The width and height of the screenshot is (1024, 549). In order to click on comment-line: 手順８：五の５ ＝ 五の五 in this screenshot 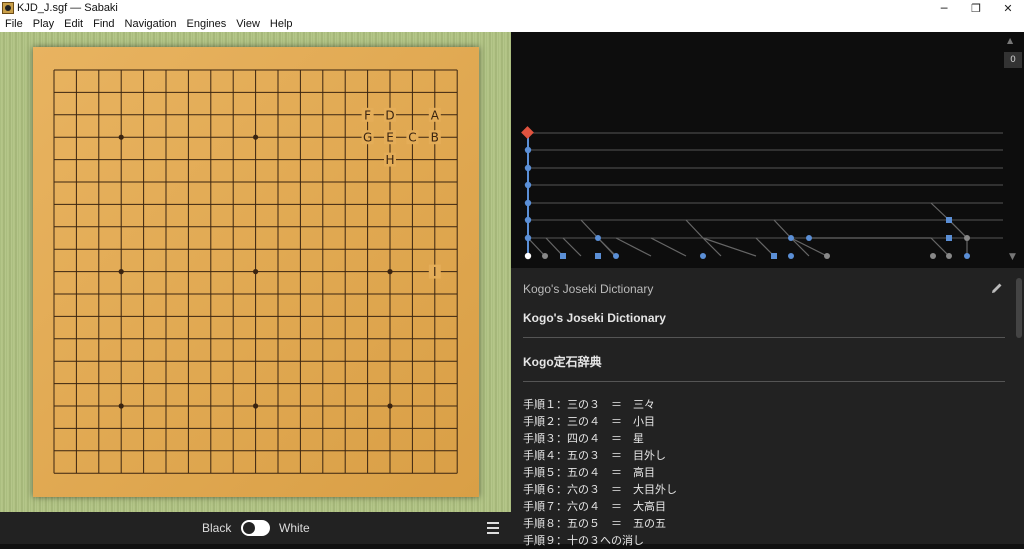, I will do `click(594, 523)`.